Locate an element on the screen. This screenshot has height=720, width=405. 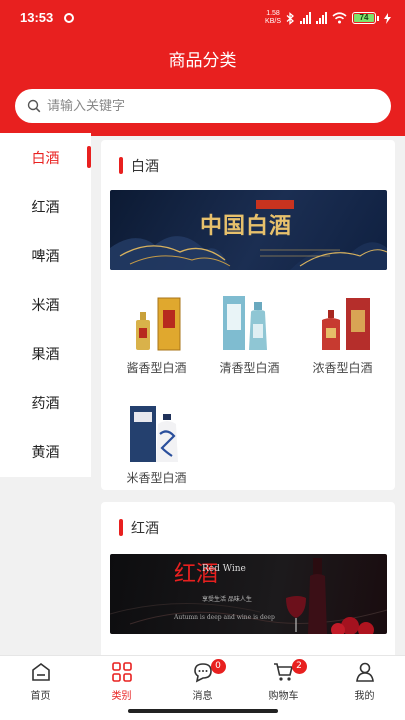
sidebar-item-label: 红酒 is located at coordinates (45, 207).